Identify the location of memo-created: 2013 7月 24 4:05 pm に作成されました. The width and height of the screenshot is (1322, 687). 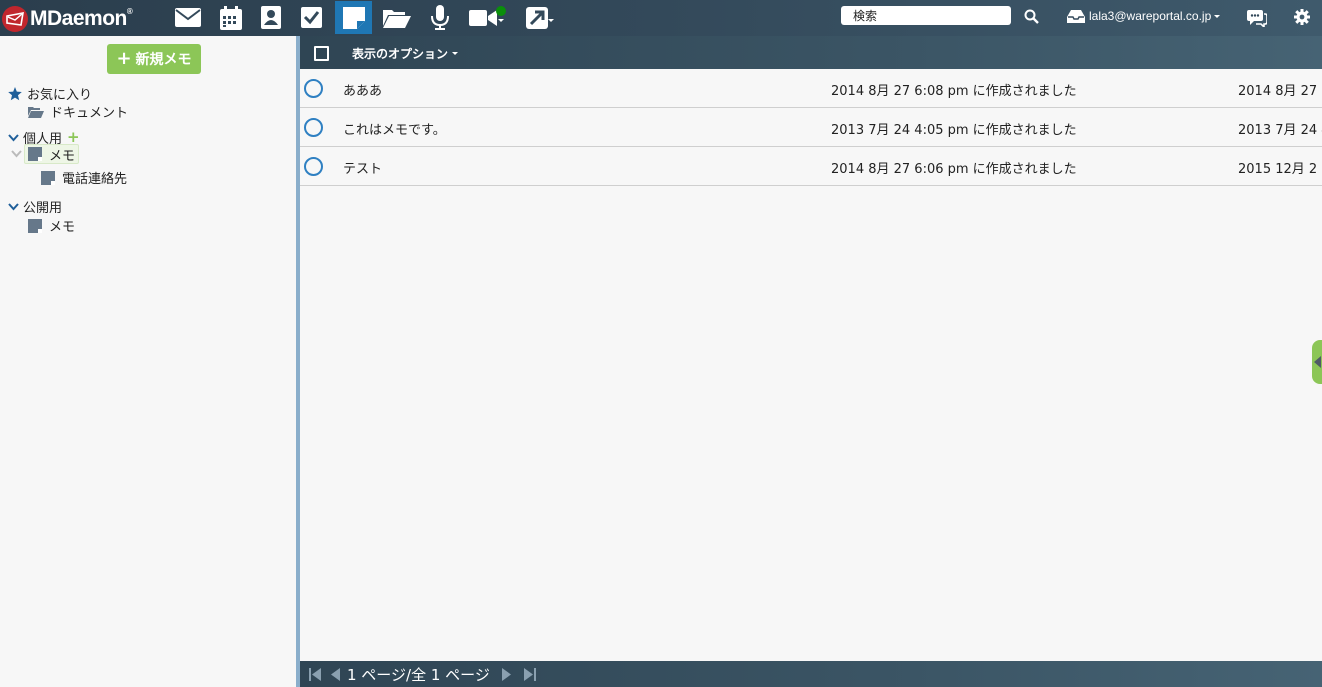
(954, 130).